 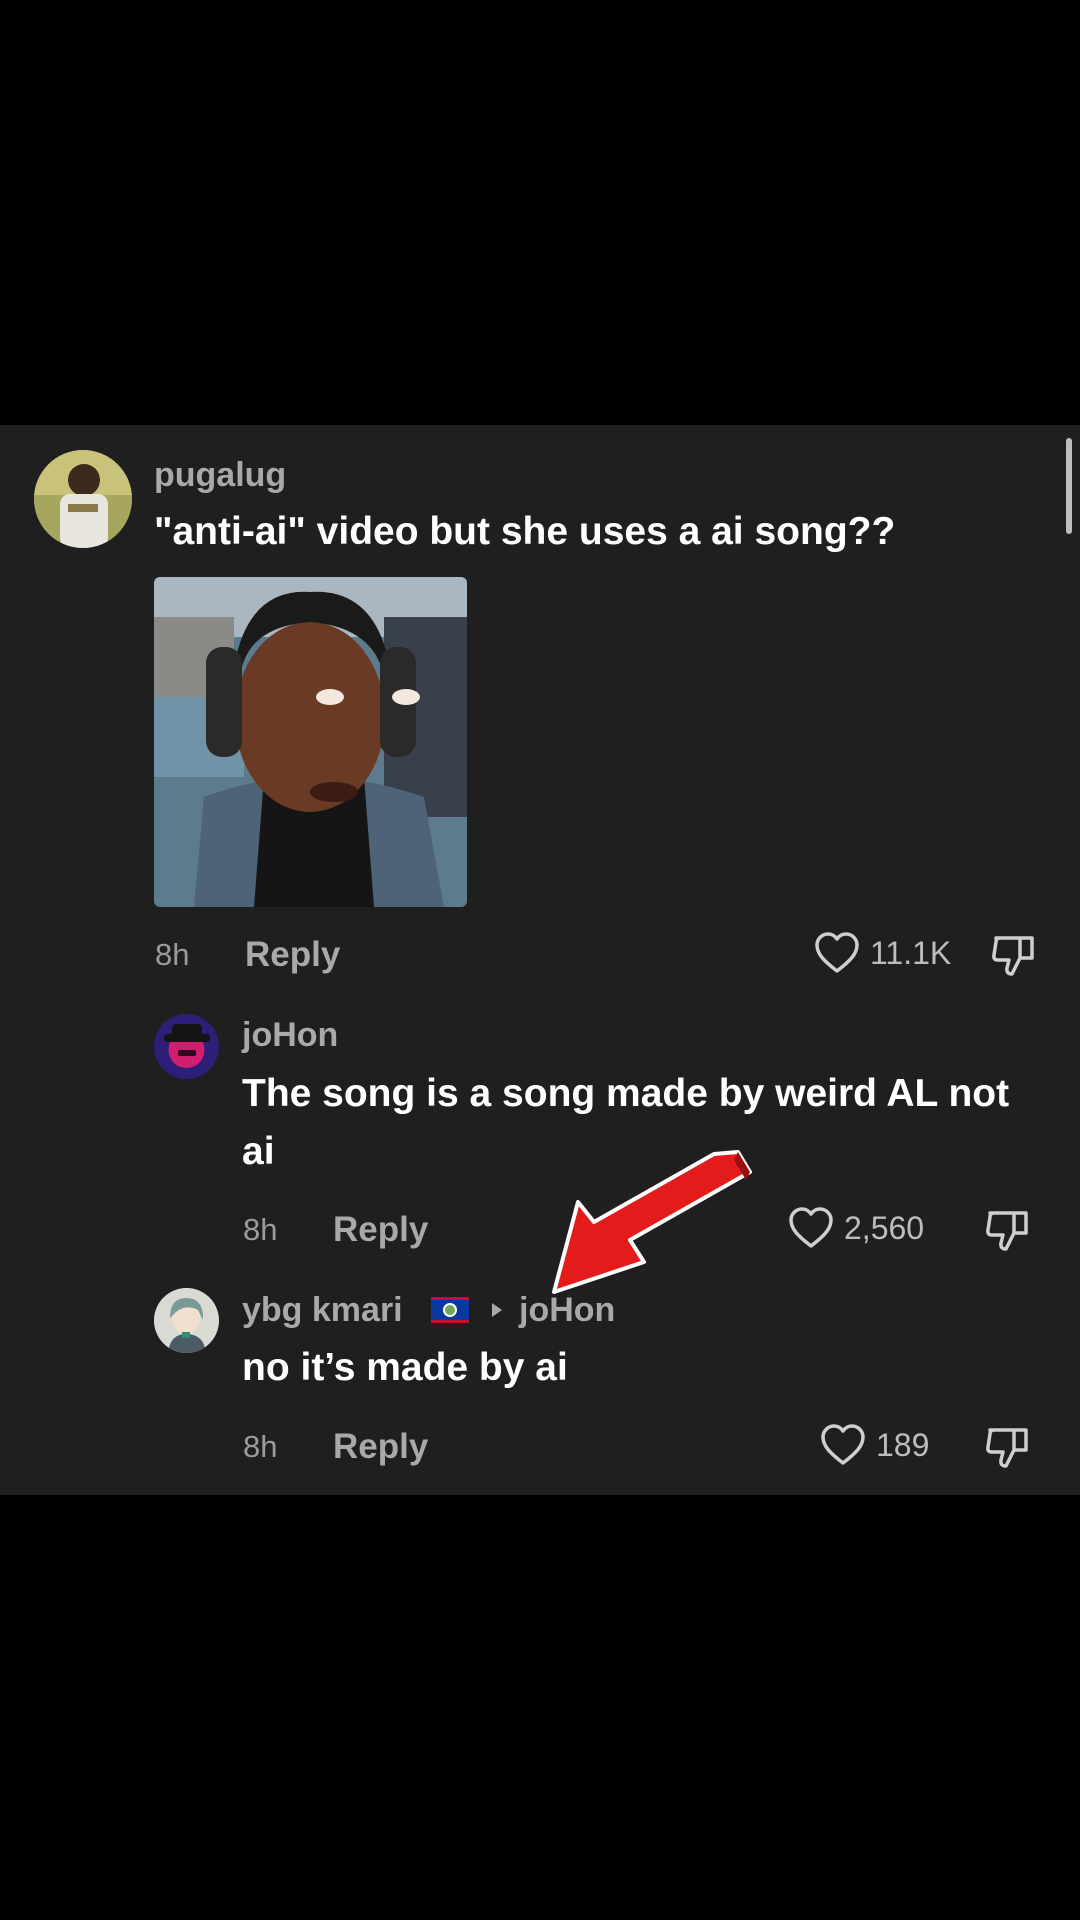 I want to click on belize-flag-icon, so click(x=450, y=1310).